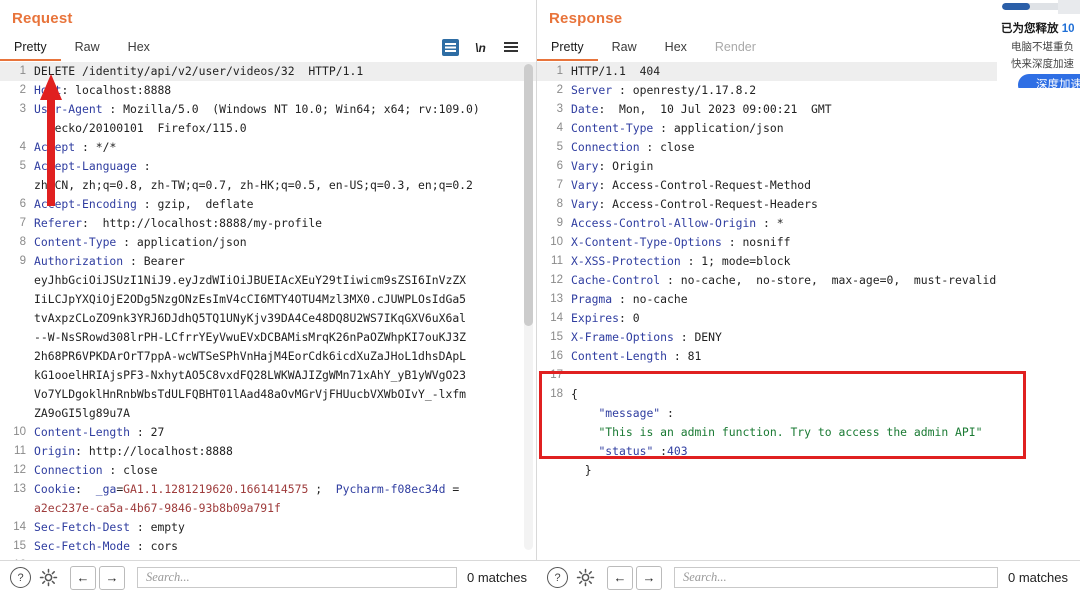 The height and width of the screenshot is (594, 1080). What do you see at coordinates (268, 432) in the screenshot?
I see `code-line: 10 Content-Length : 27` at bounding box center [268, 432].